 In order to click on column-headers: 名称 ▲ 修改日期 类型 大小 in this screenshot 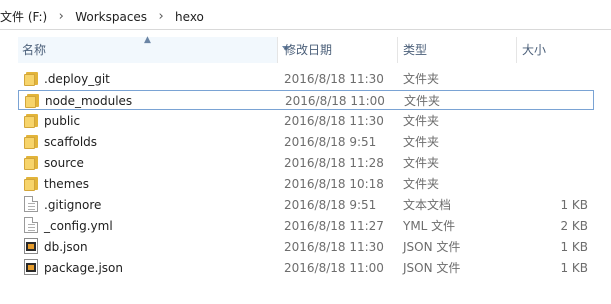, I will do `click(305, 49)`.